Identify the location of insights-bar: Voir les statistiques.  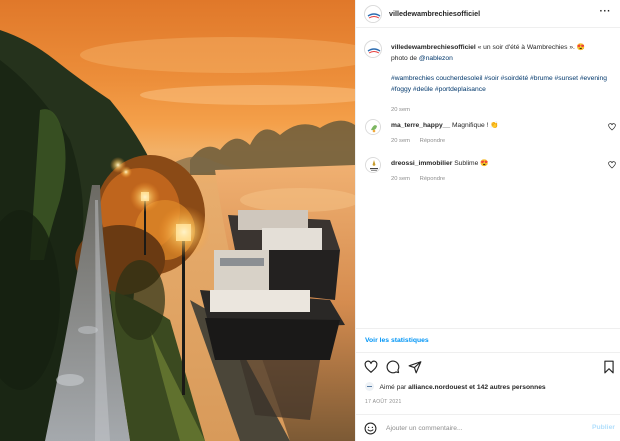
(488, 340).